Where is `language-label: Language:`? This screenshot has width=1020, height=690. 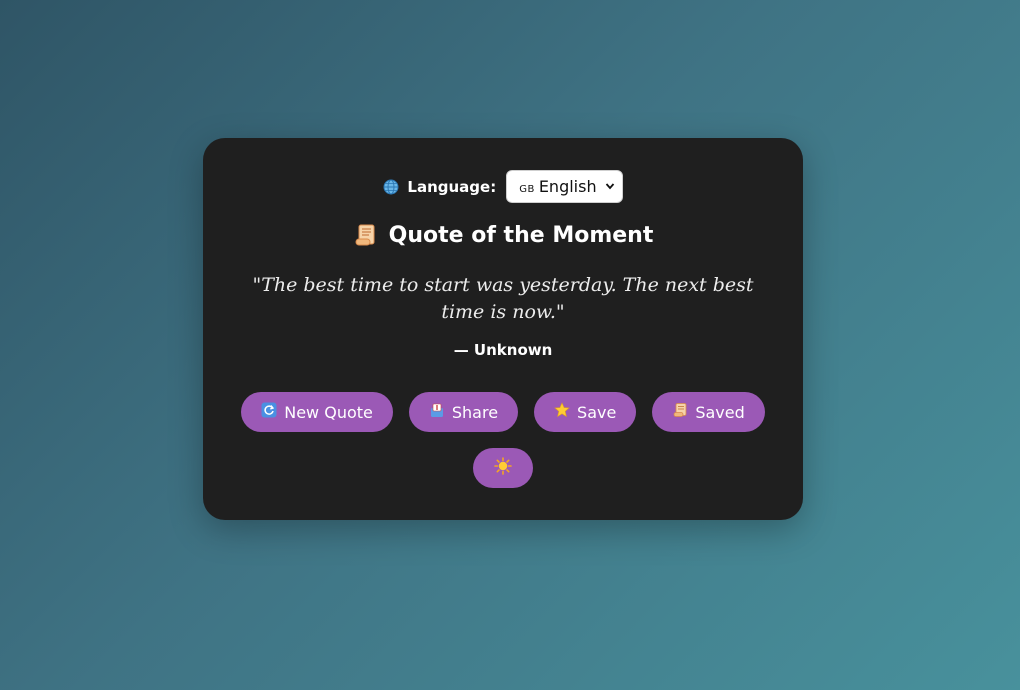 language-label: Language: is located at coordinates (452, 186).